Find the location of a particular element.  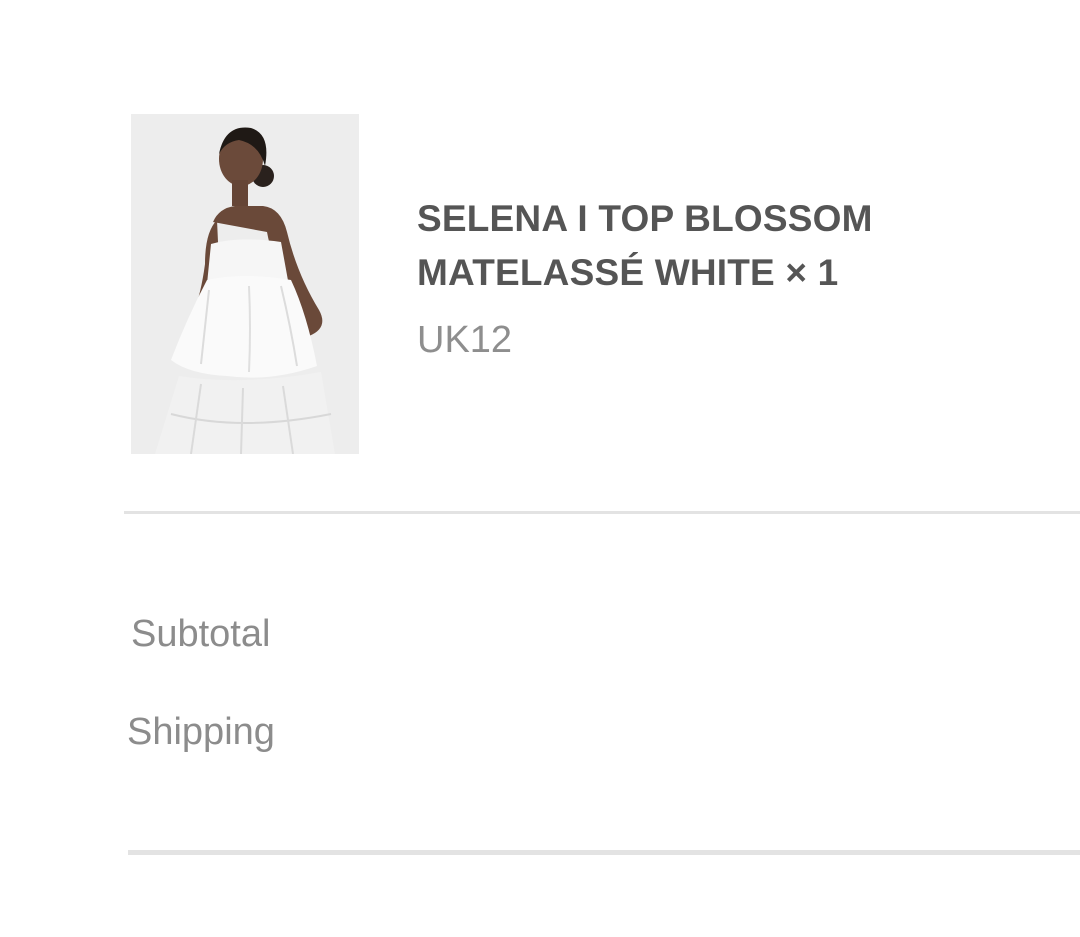

divider-bottom is located at coordinates (604, 852).